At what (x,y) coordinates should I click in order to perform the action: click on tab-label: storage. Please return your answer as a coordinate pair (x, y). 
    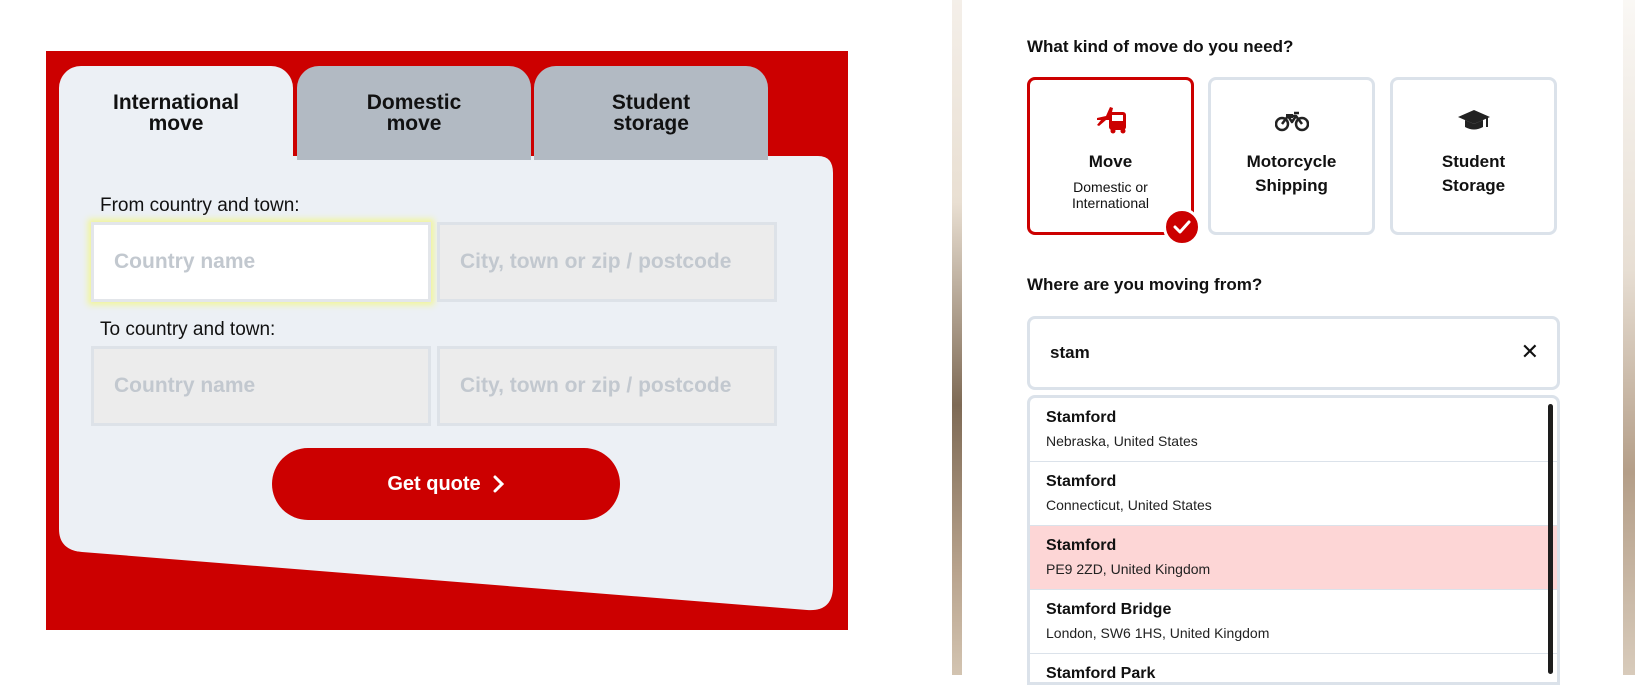
    Looking at the image, I should click on (651, 123).